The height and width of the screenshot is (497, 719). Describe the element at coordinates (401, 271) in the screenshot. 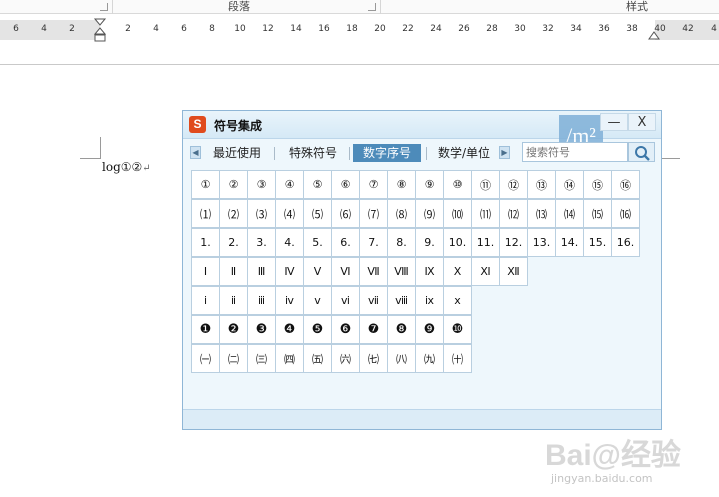

I see `symbol-cell: Ⅷ` at that location.